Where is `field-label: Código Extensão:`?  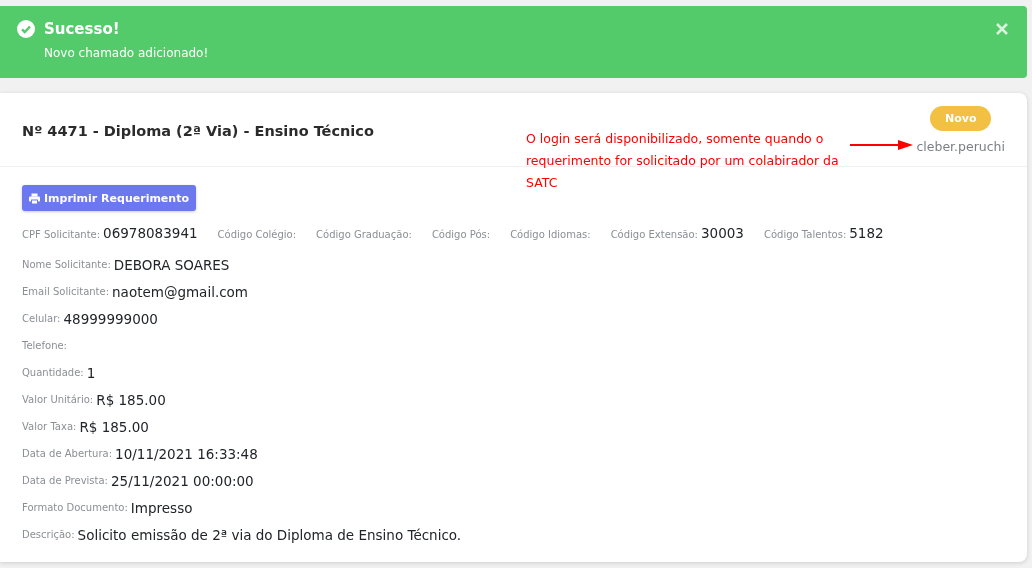 field-label: Código Extensão: is located at coordinates (654, 234).